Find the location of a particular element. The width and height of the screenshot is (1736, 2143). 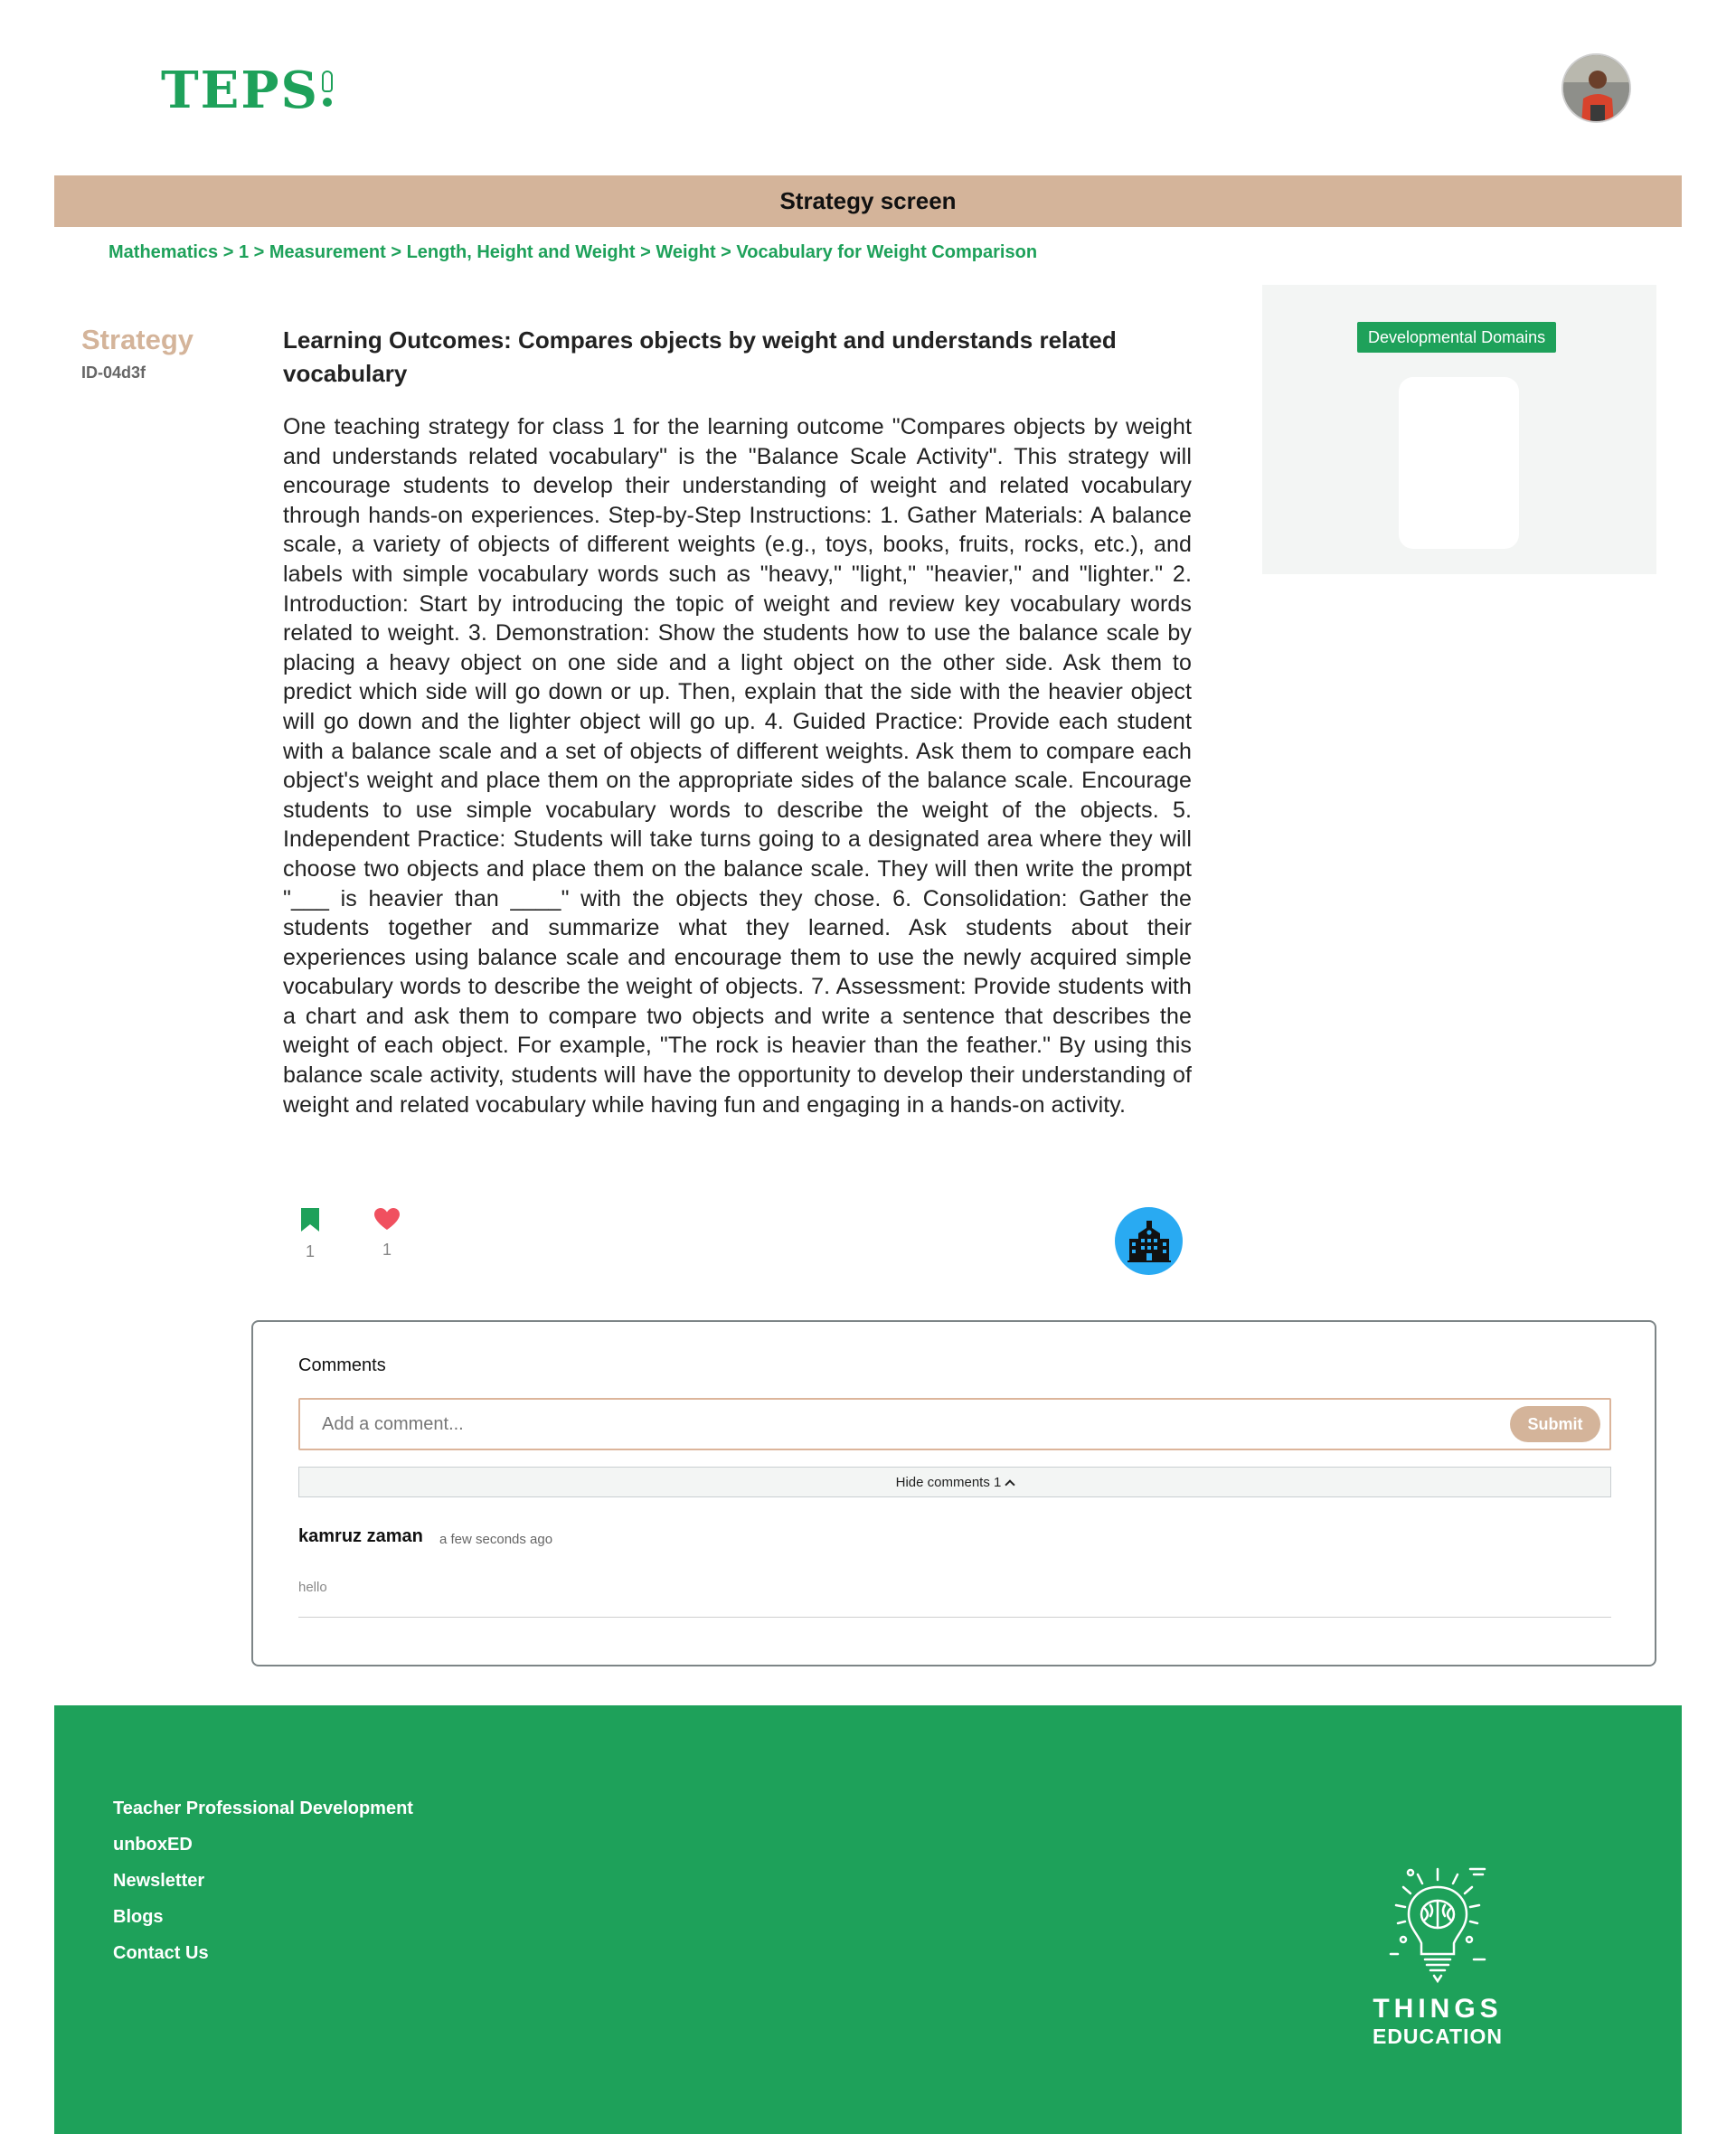

footer-link-teacher-professional-development: Teacher Professional Development is located at coordinates (263, 1808).